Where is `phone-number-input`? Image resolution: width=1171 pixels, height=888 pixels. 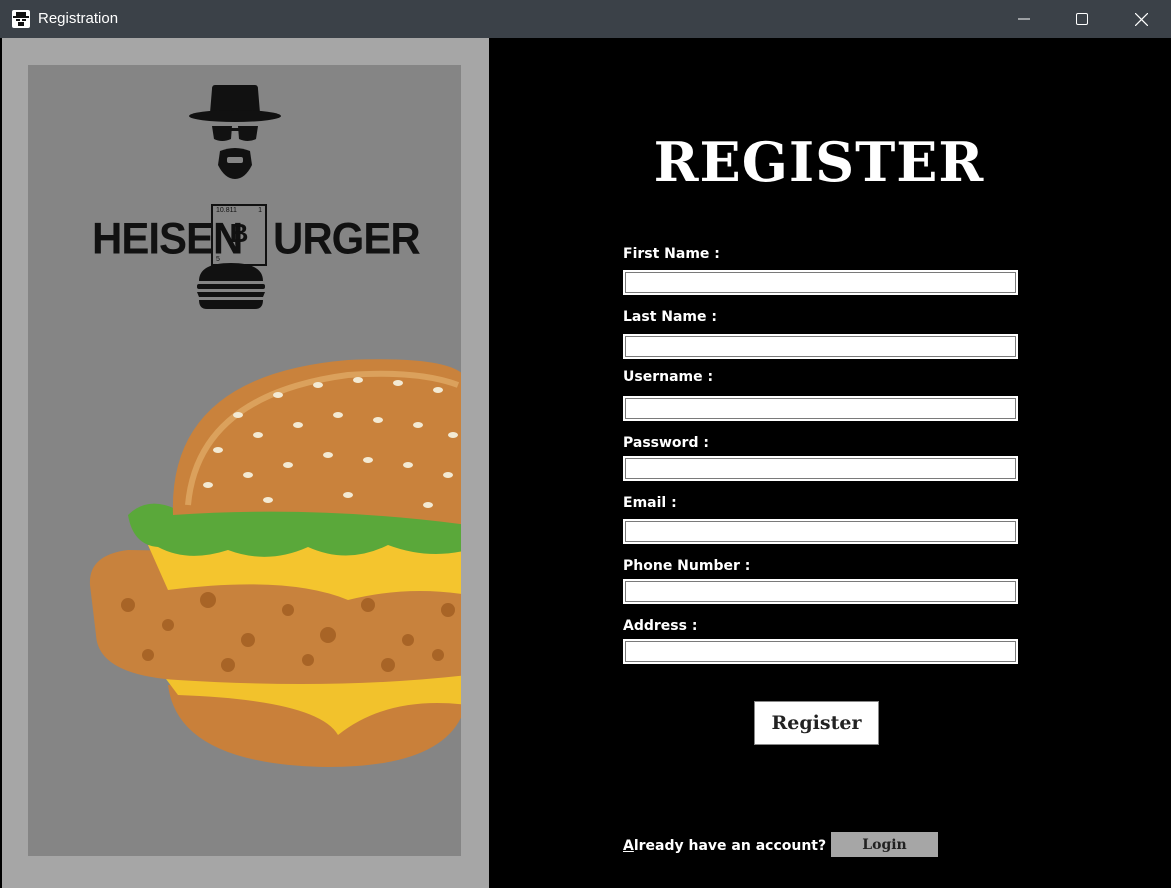
phone-number-input is located at coordinates (820, 591).